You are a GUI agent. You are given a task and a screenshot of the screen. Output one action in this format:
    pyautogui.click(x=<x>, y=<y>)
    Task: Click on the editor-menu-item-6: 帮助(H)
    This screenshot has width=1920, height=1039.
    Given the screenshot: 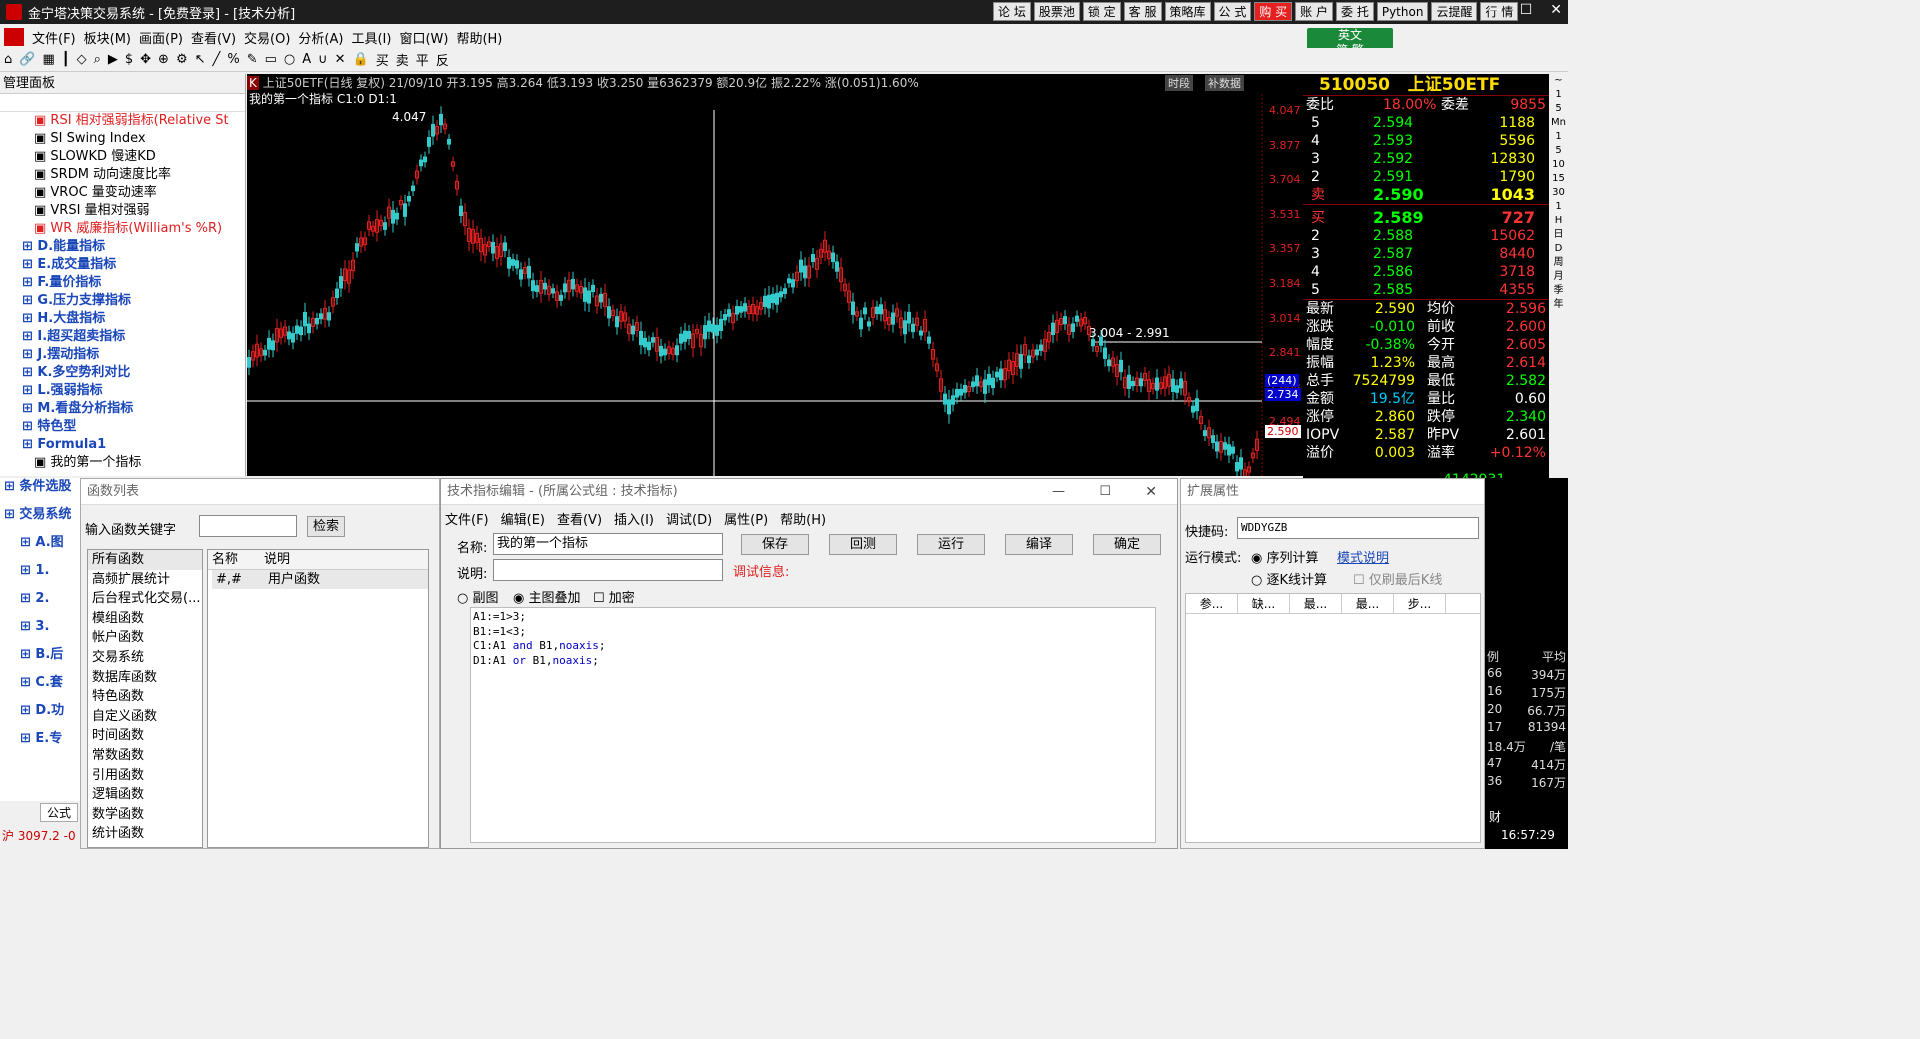 What is the action you would take?
    pyautogui.click(x=803, y=518)
    